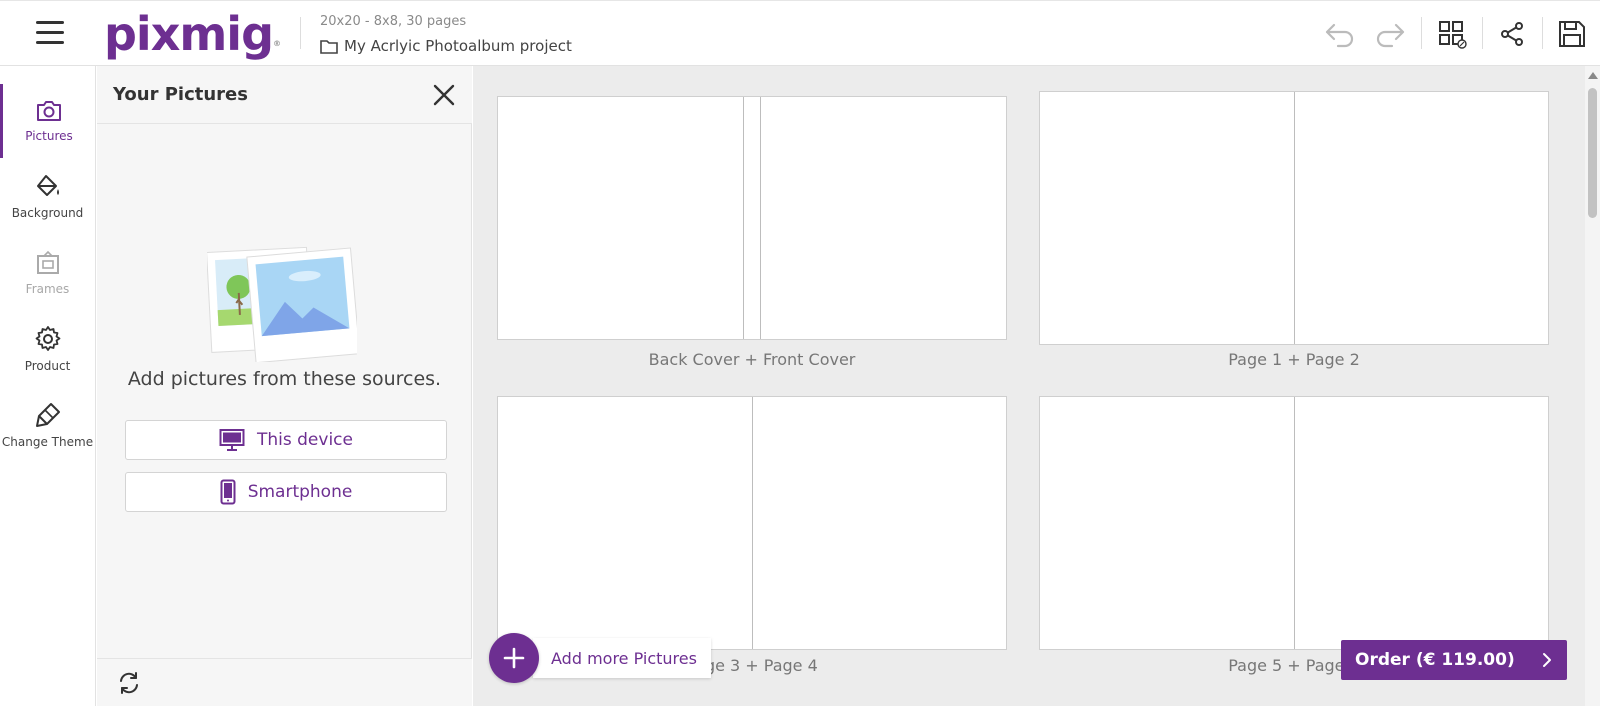 The height and width of the screenshot is (706, 1600). Describe the element at coordinates (393, 21) in the screenshot. I see `project-subtitle: 20x20 - 8x8, 30 pages` at that location.